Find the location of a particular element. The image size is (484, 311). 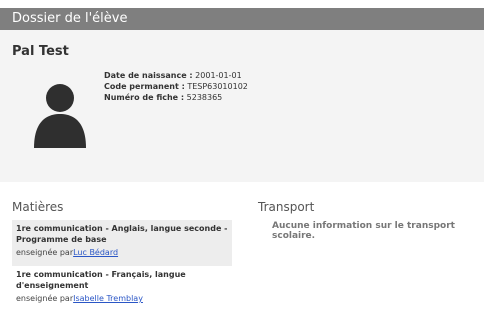

code-row: Code permanent : TESP63010102 is located at coordinates (176, 86).